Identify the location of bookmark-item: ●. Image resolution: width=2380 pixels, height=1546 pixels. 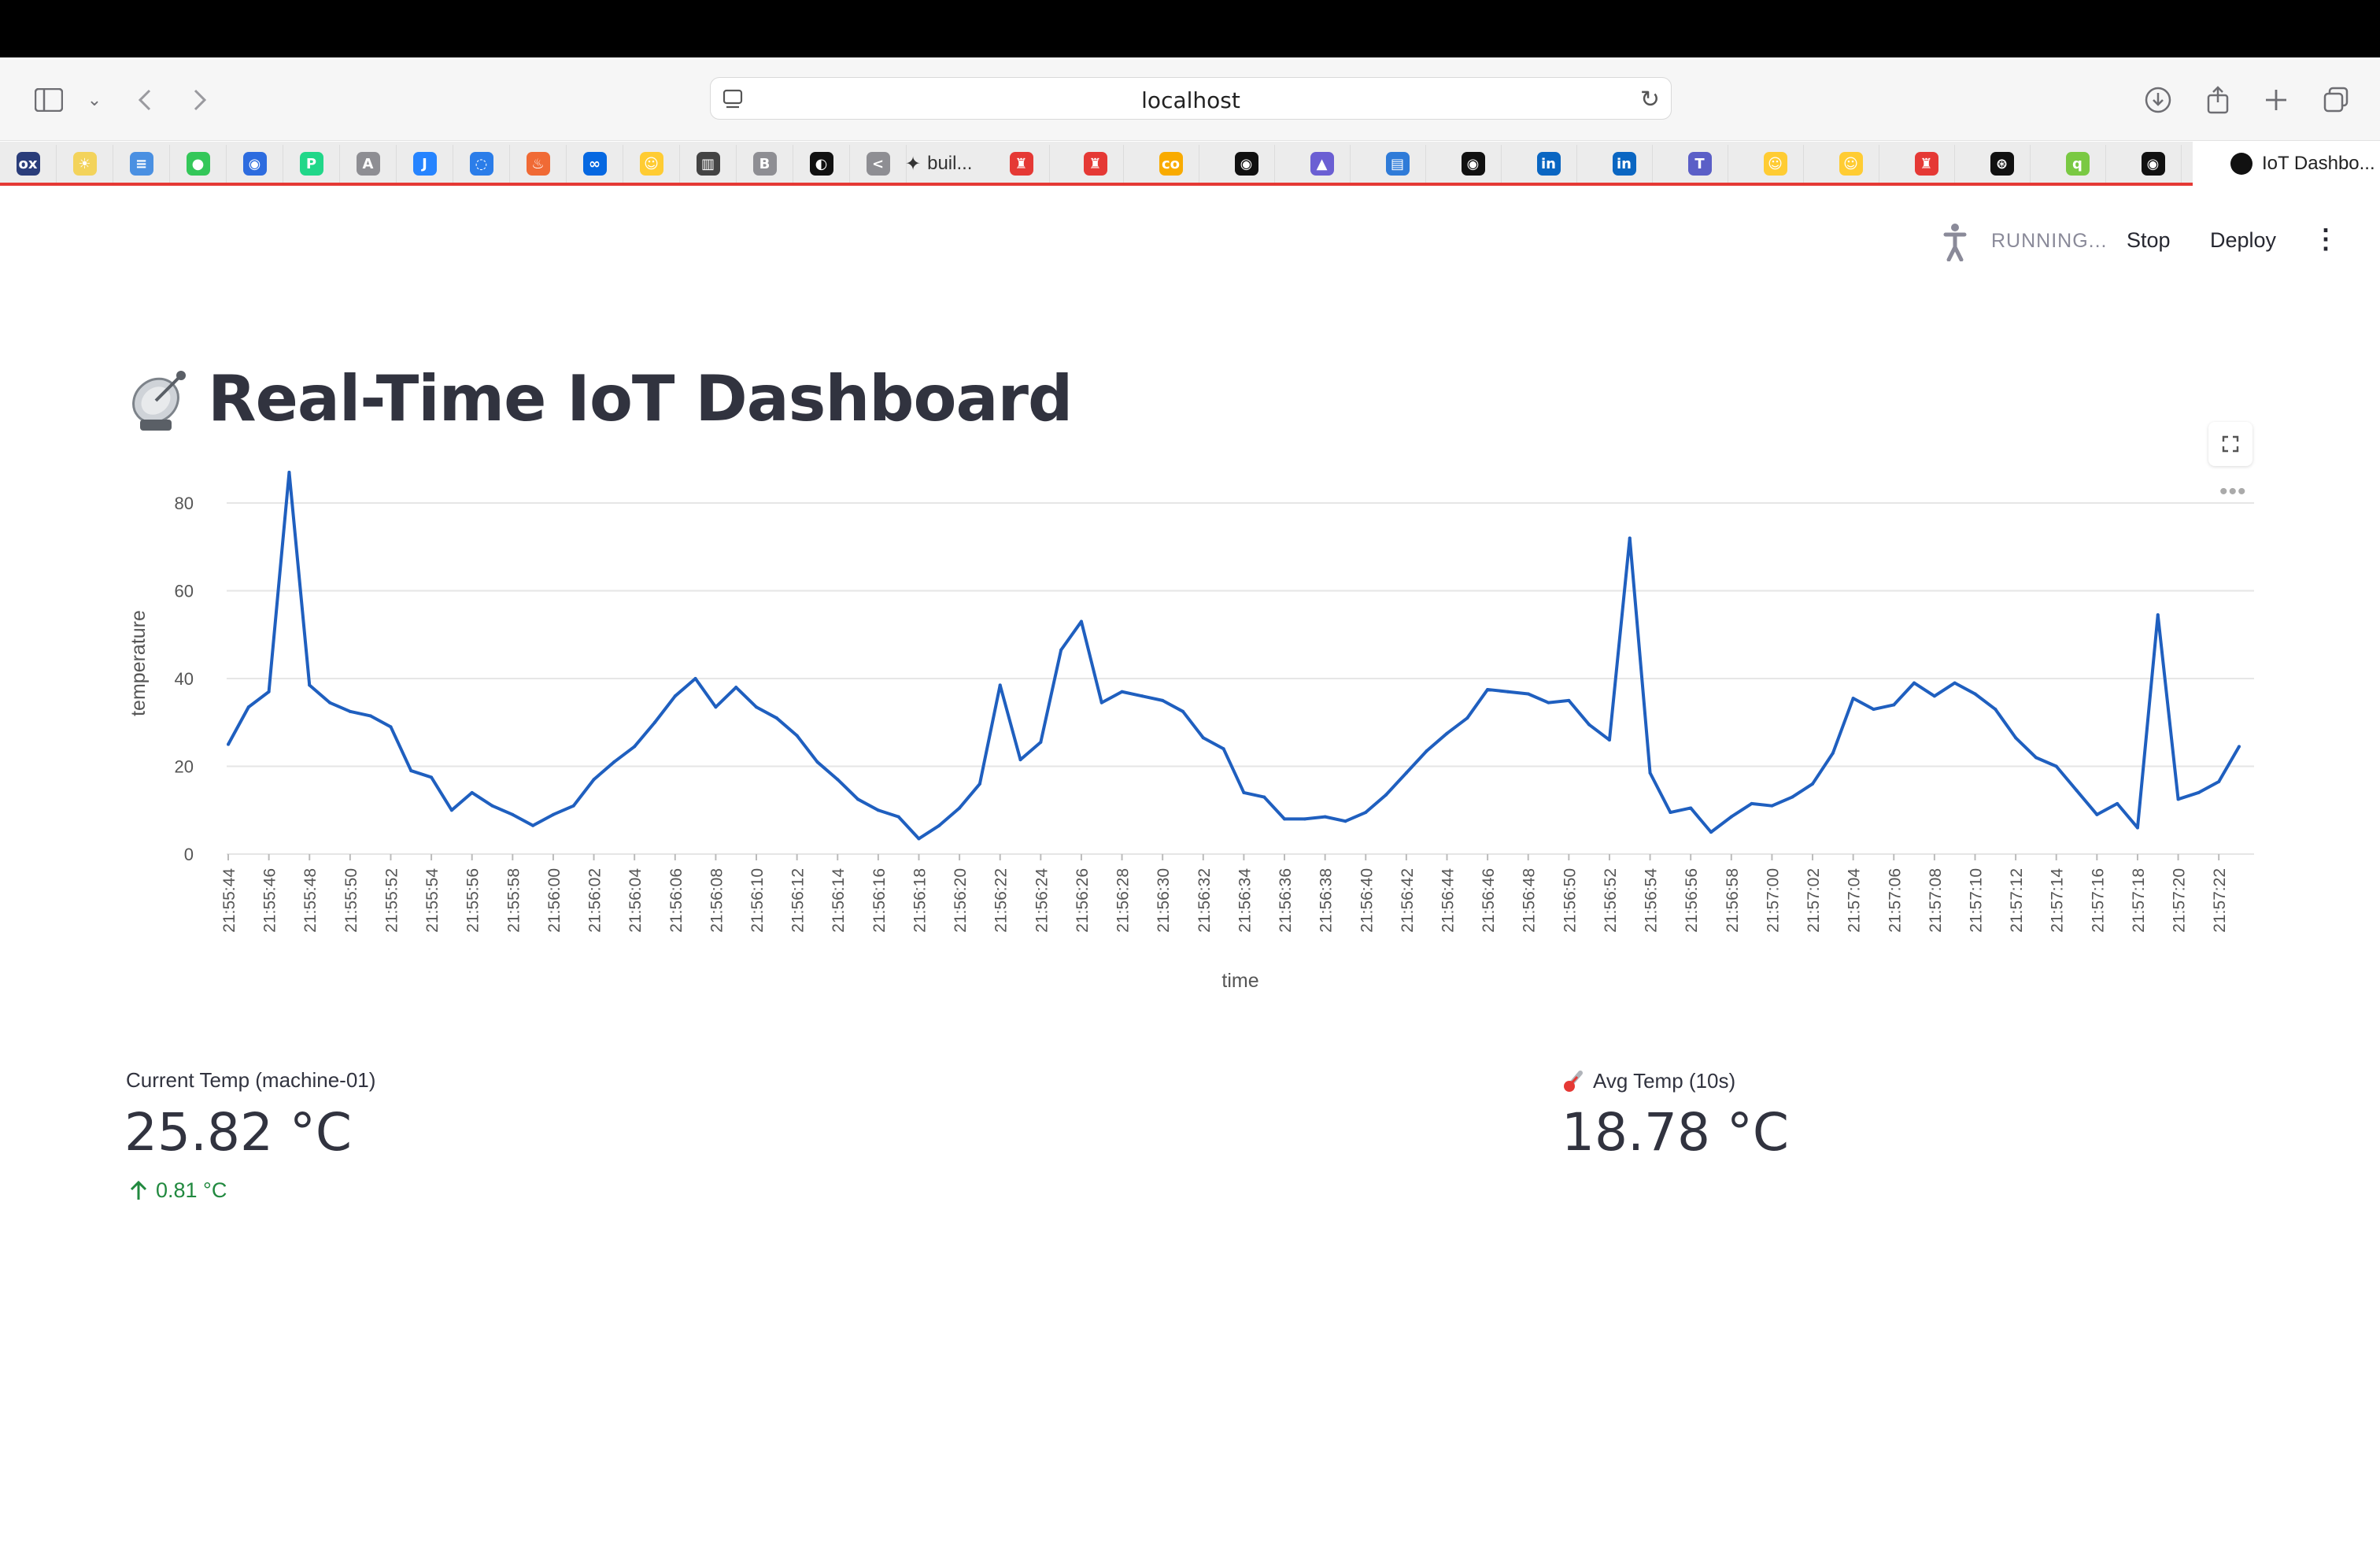
(198, 164).